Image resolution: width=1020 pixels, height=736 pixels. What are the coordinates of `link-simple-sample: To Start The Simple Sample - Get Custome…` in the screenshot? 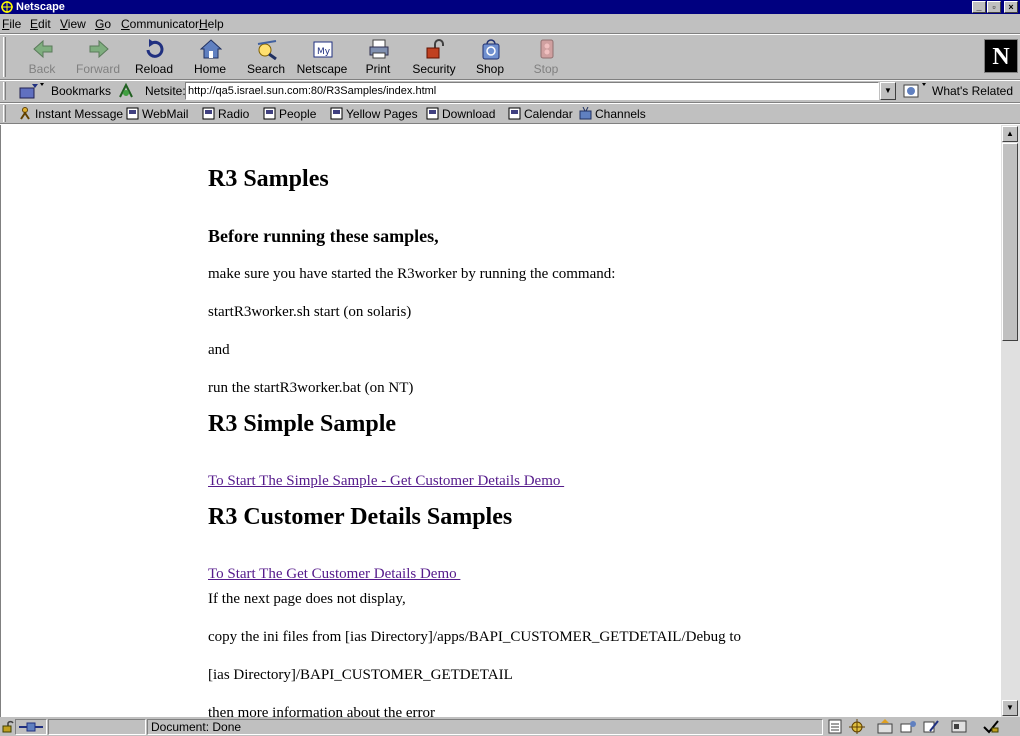 It's located at (386, 481).